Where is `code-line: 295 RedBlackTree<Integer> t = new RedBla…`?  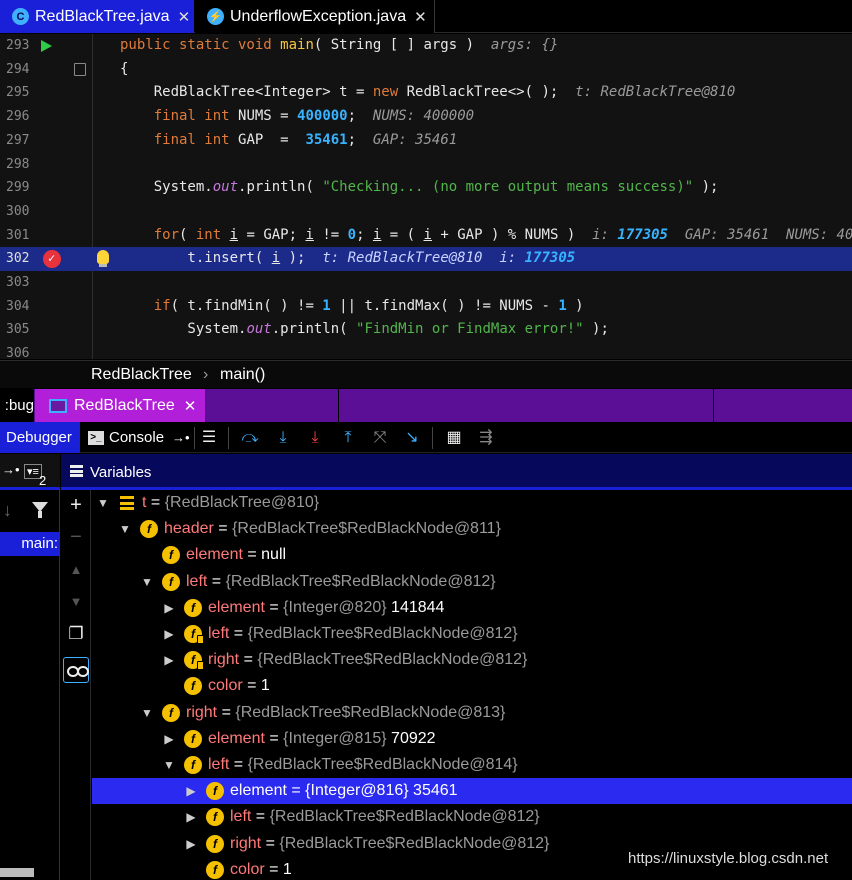 code-line: 295 RedBlackTree<Integer> t = new RedBla… is located at coordinates (426, 93).